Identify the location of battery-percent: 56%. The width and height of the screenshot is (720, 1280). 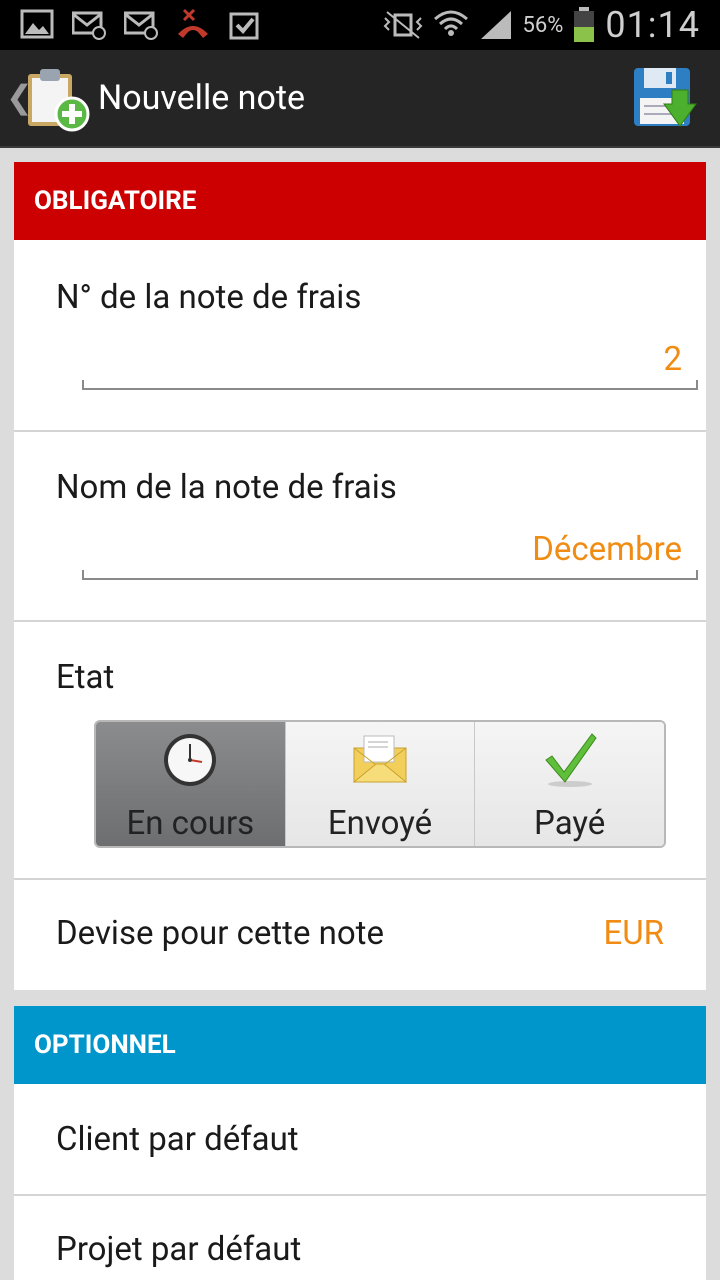
(543, 25).